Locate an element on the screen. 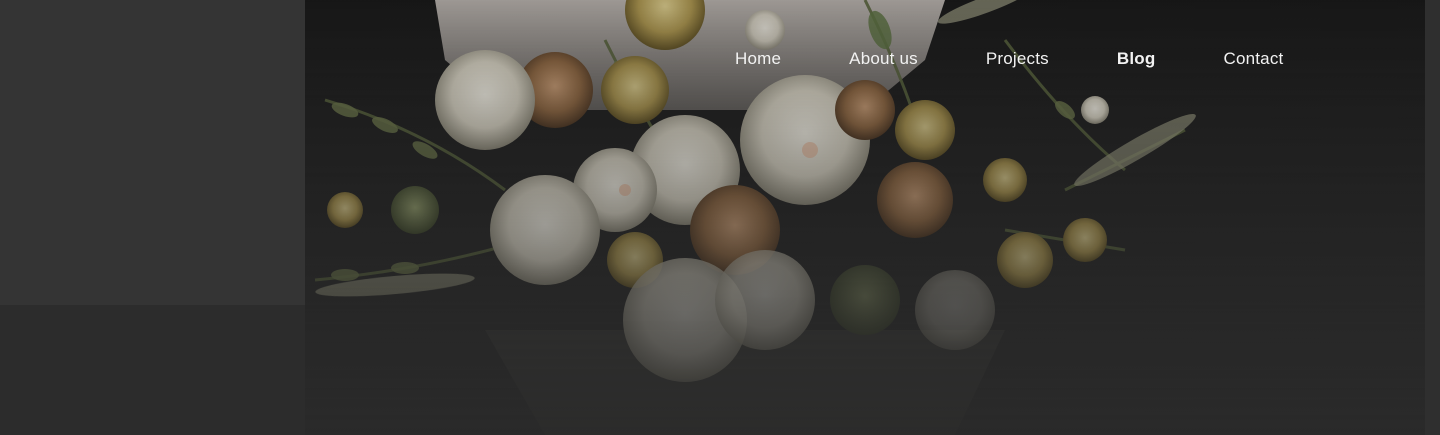 Image resolution: width=1440 pixels, height=435 pixels. nav-item-contact: Contact is located at coordinates (1253, 59).